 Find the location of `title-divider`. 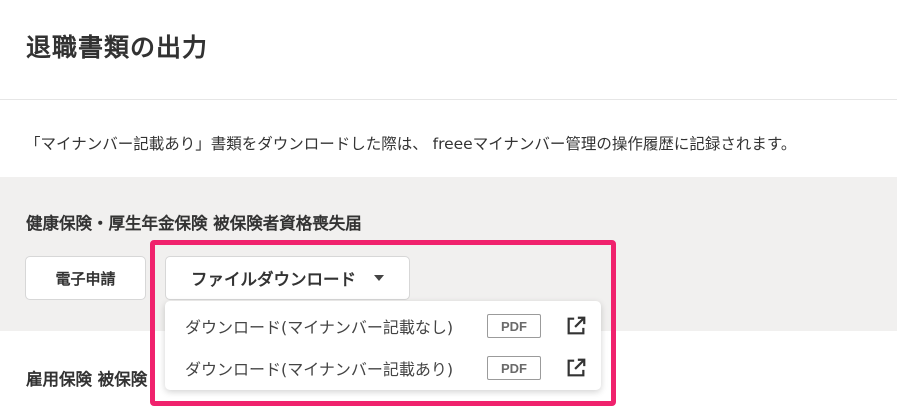

title-divider is located at coordinates (448, 99).